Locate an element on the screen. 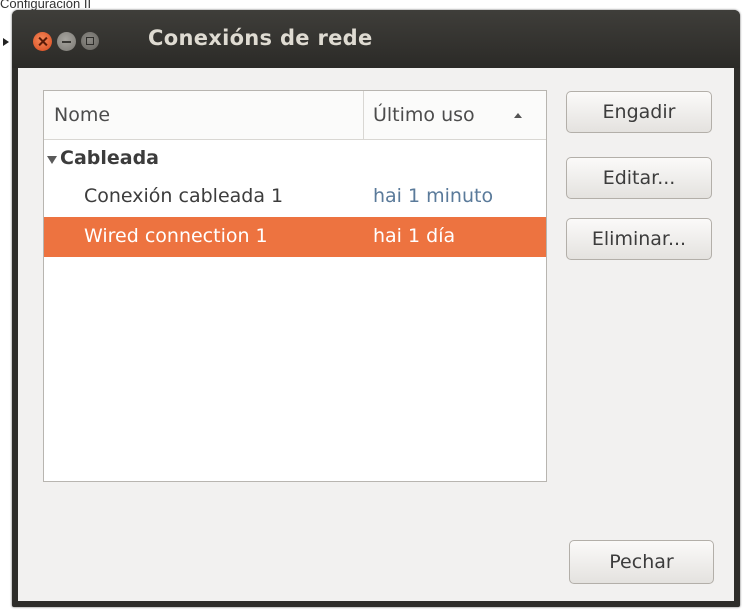  add-button: Engadir is located at coordinates (639, 112).